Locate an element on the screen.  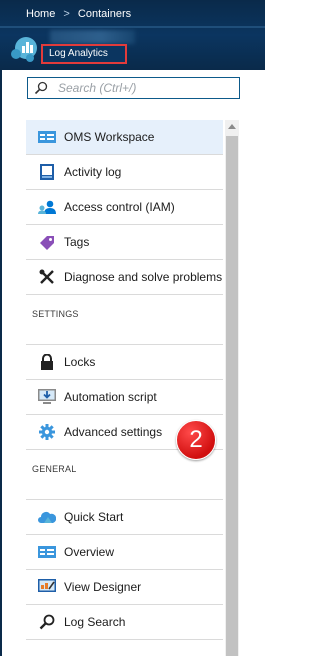
resource-title-label: Log Analytics is located at coordinates (84, 54).